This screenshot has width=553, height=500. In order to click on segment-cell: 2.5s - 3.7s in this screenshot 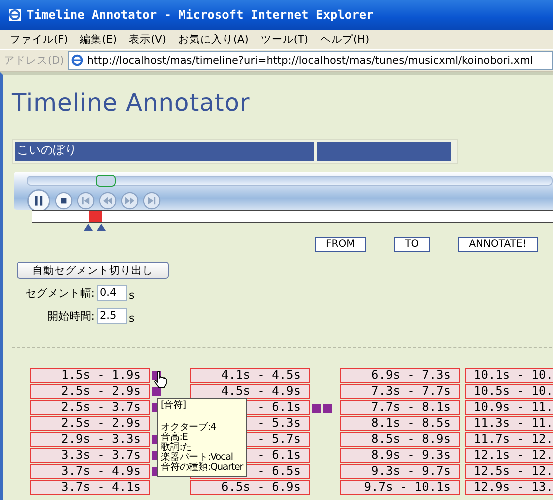, I will do `click(90, 407)`.